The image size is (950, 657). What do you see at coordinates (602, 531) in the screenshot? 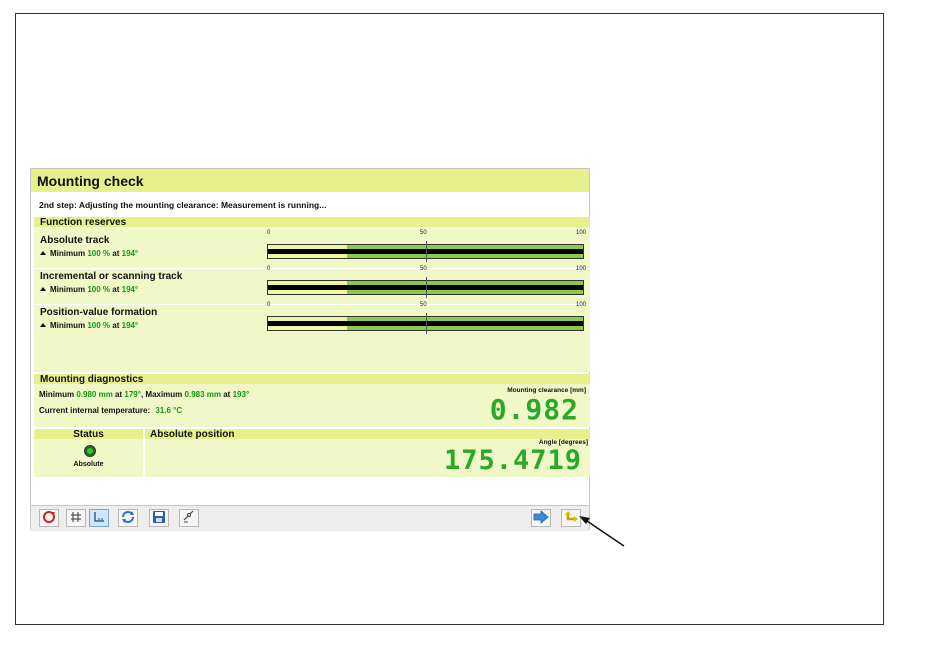
I see `callout-arrow-icon` at bounding box center [602, 531].